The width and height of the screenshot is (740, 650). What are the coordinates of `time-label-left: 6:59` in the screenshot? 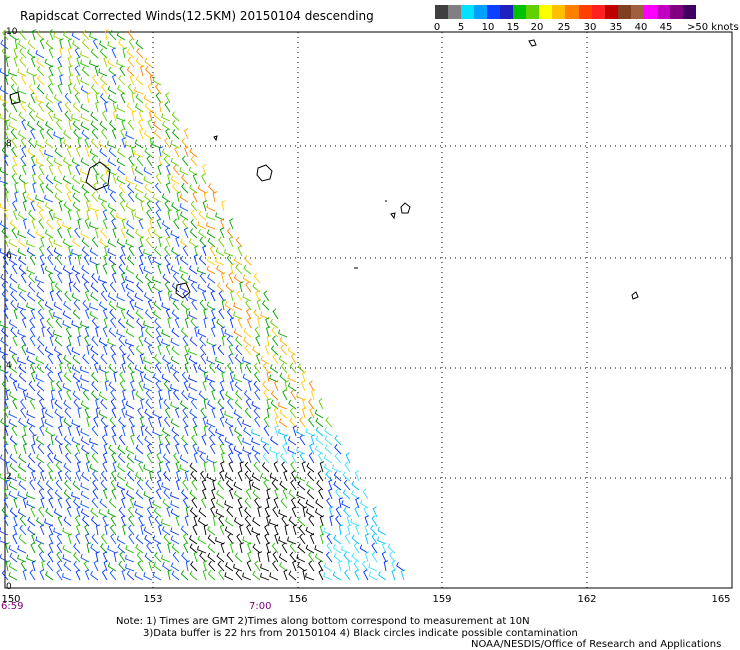 It's located at (12, 606).